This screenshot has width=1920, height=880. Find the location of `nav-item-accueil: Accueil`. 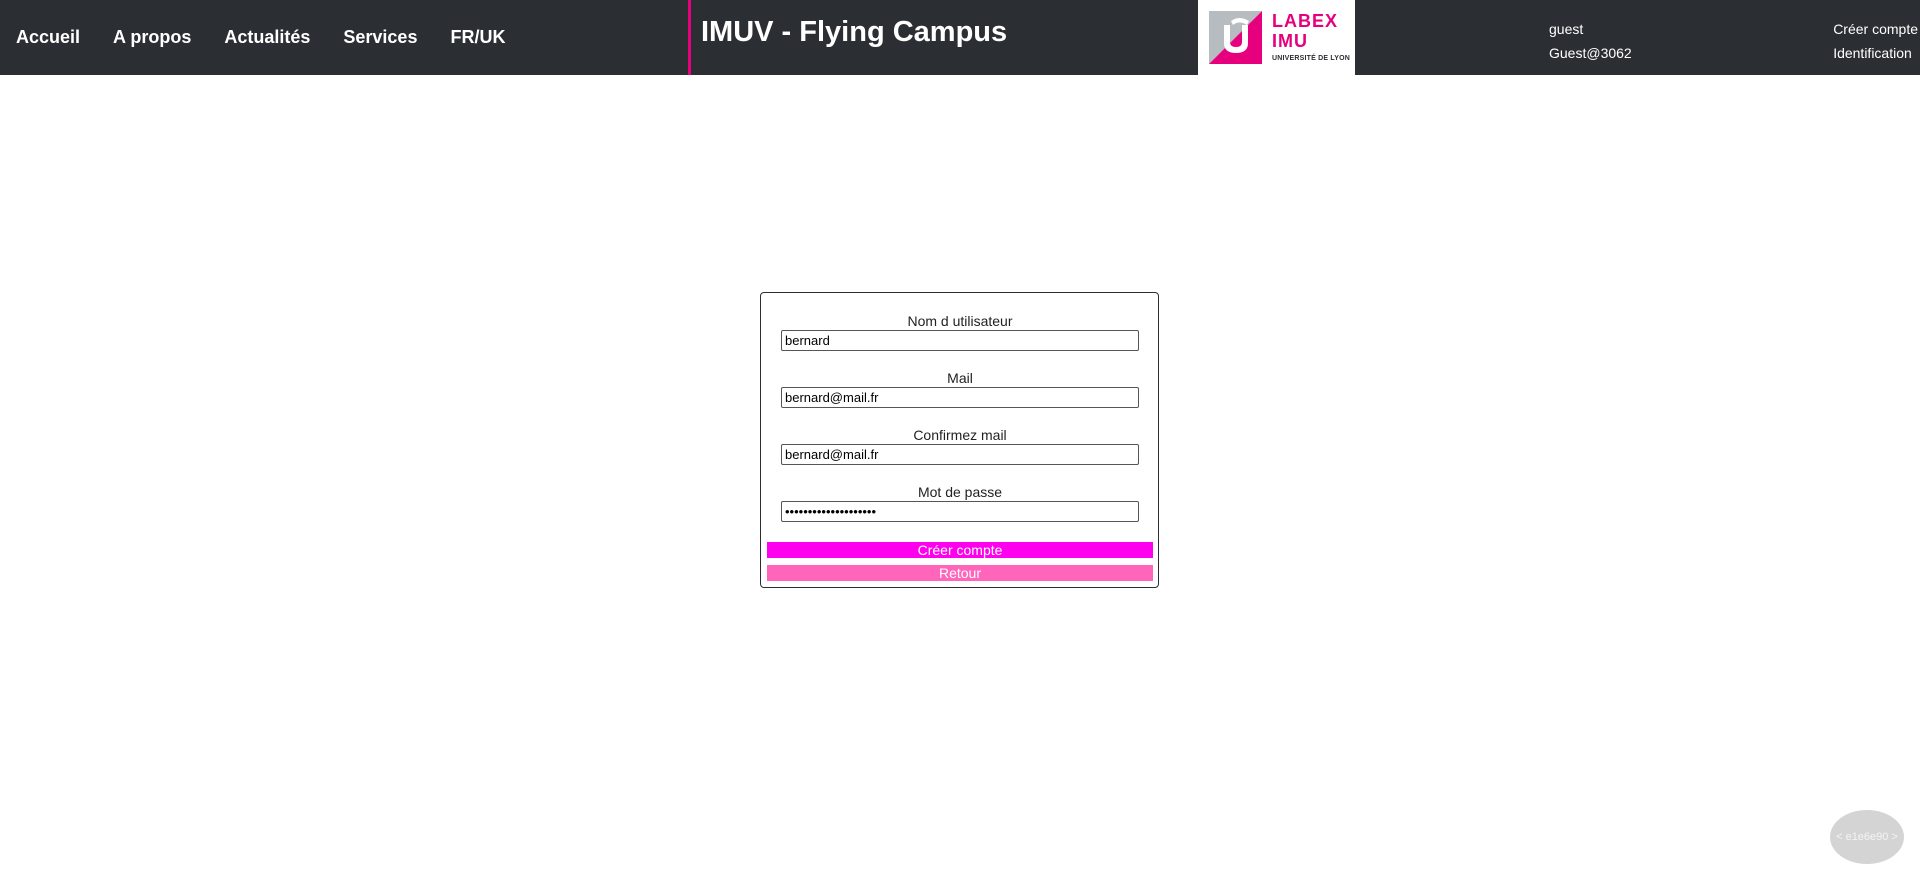

nav-item-accueil: Accueil is located at coordinates (48, 37).